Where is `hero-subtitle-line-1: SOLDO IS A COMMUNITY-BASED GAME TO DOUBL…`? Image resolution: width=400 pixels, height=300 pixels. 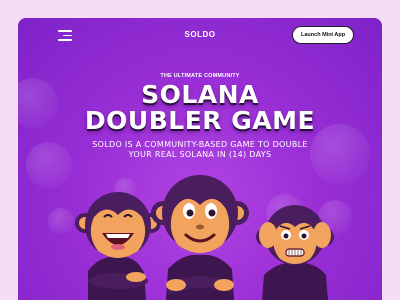 hero-subtitle-line-1: SOLDO IS A COMMUNITY-BASED GAME TO DOUBL… is located at coordinates (200, 144).